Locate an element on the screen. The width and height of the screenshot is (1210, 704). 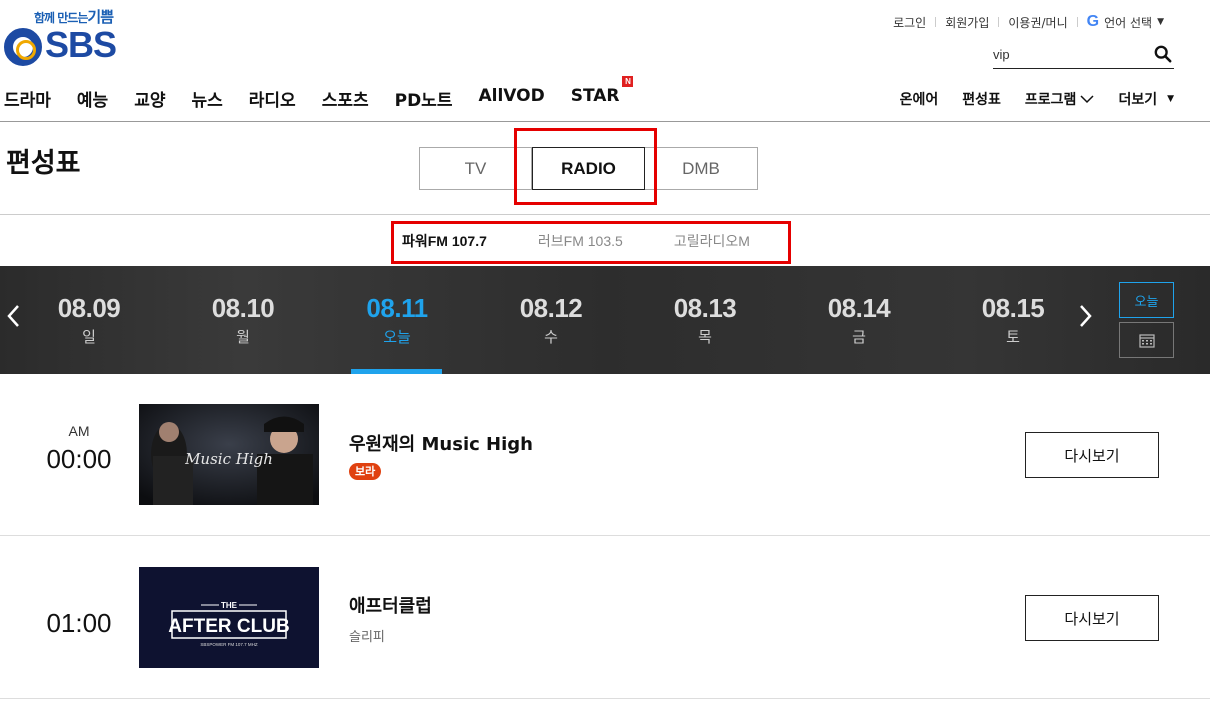
nav-onair: 온에어 is located at coordinates (919, 99).